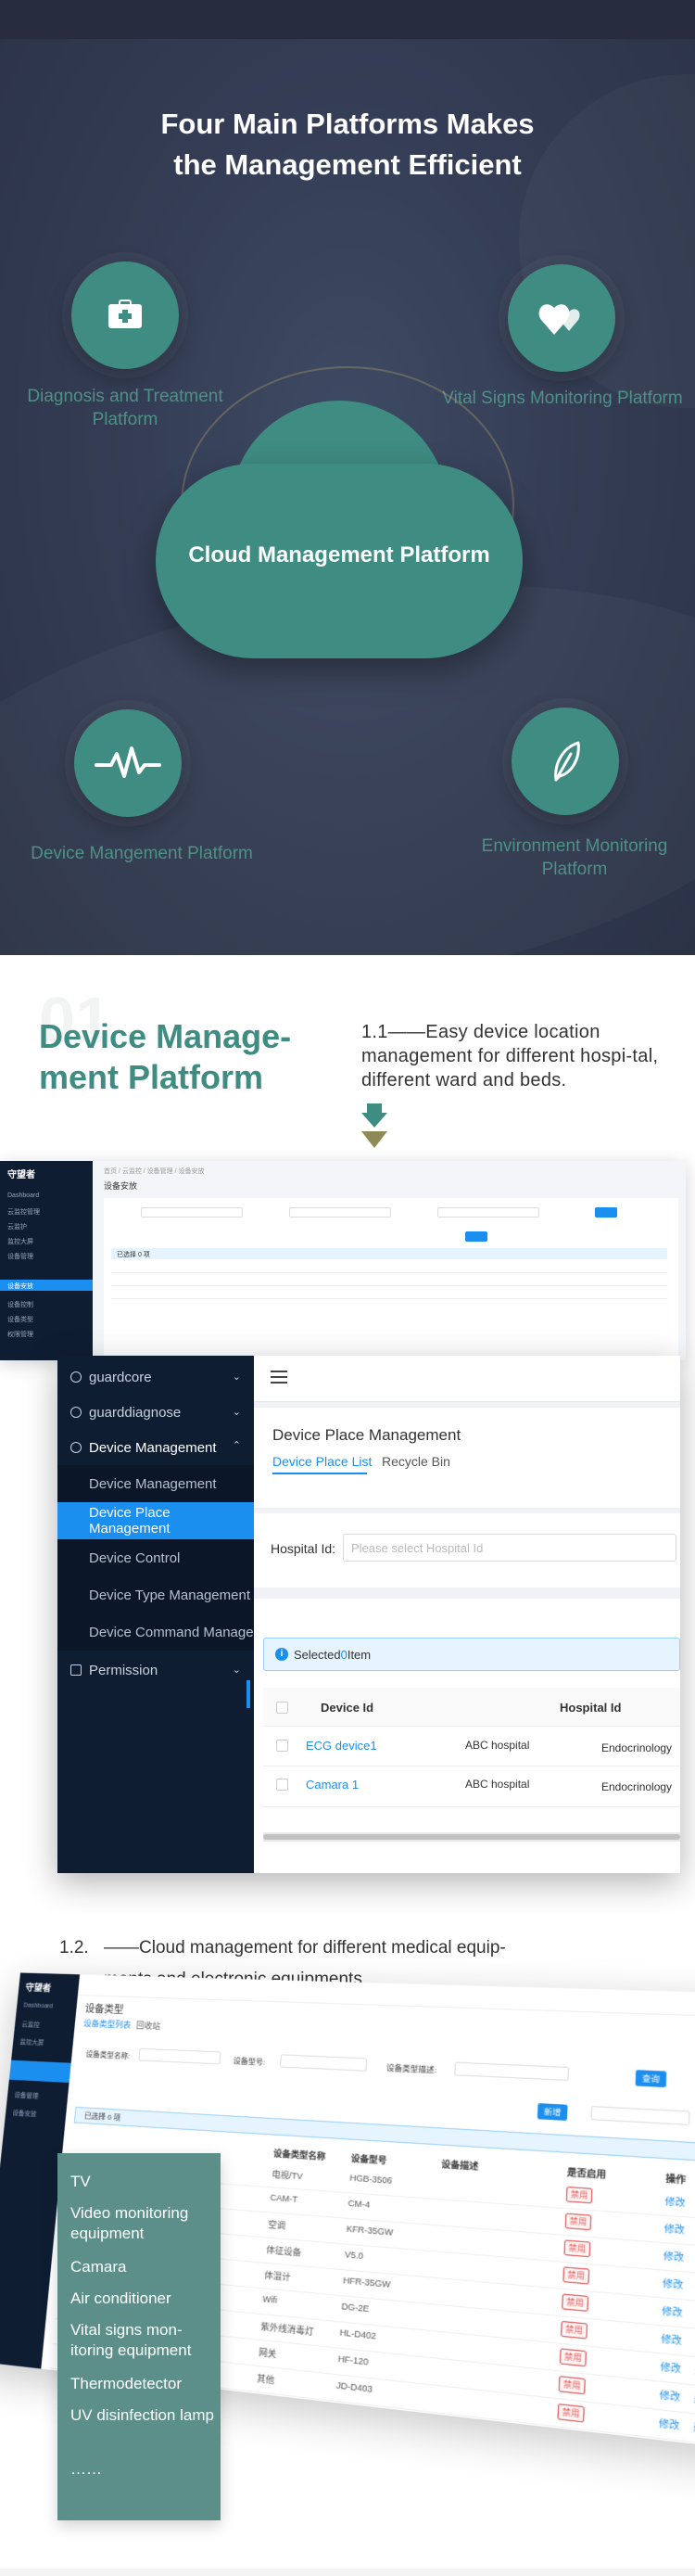 The height and width of the screenshot is (2576, 695). What do you see at coordinates (155, 1670) in the screenshot?
I see `sidebar-item-permission: Permission ⌄` at bounding box center [155, 1670].